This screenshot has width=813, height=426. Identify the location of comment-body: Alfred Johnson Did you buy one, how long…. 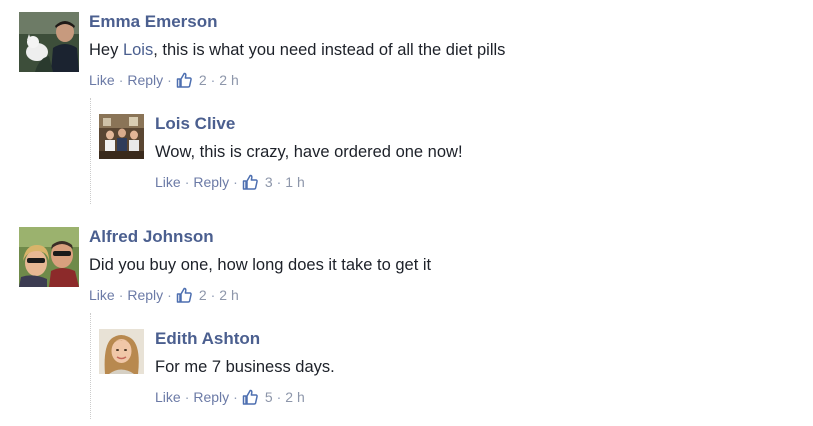
(260, 265).